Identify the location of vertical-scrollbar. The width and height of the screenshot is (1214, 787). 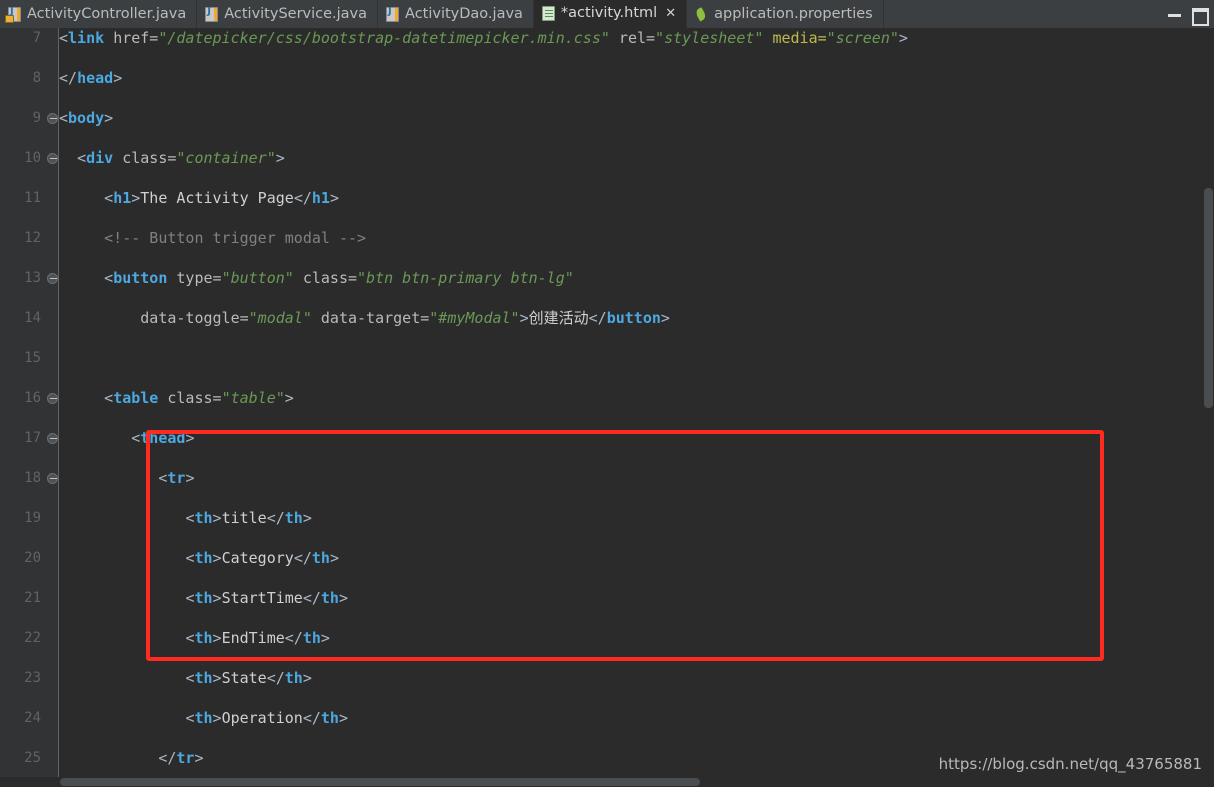
(1208, 407).